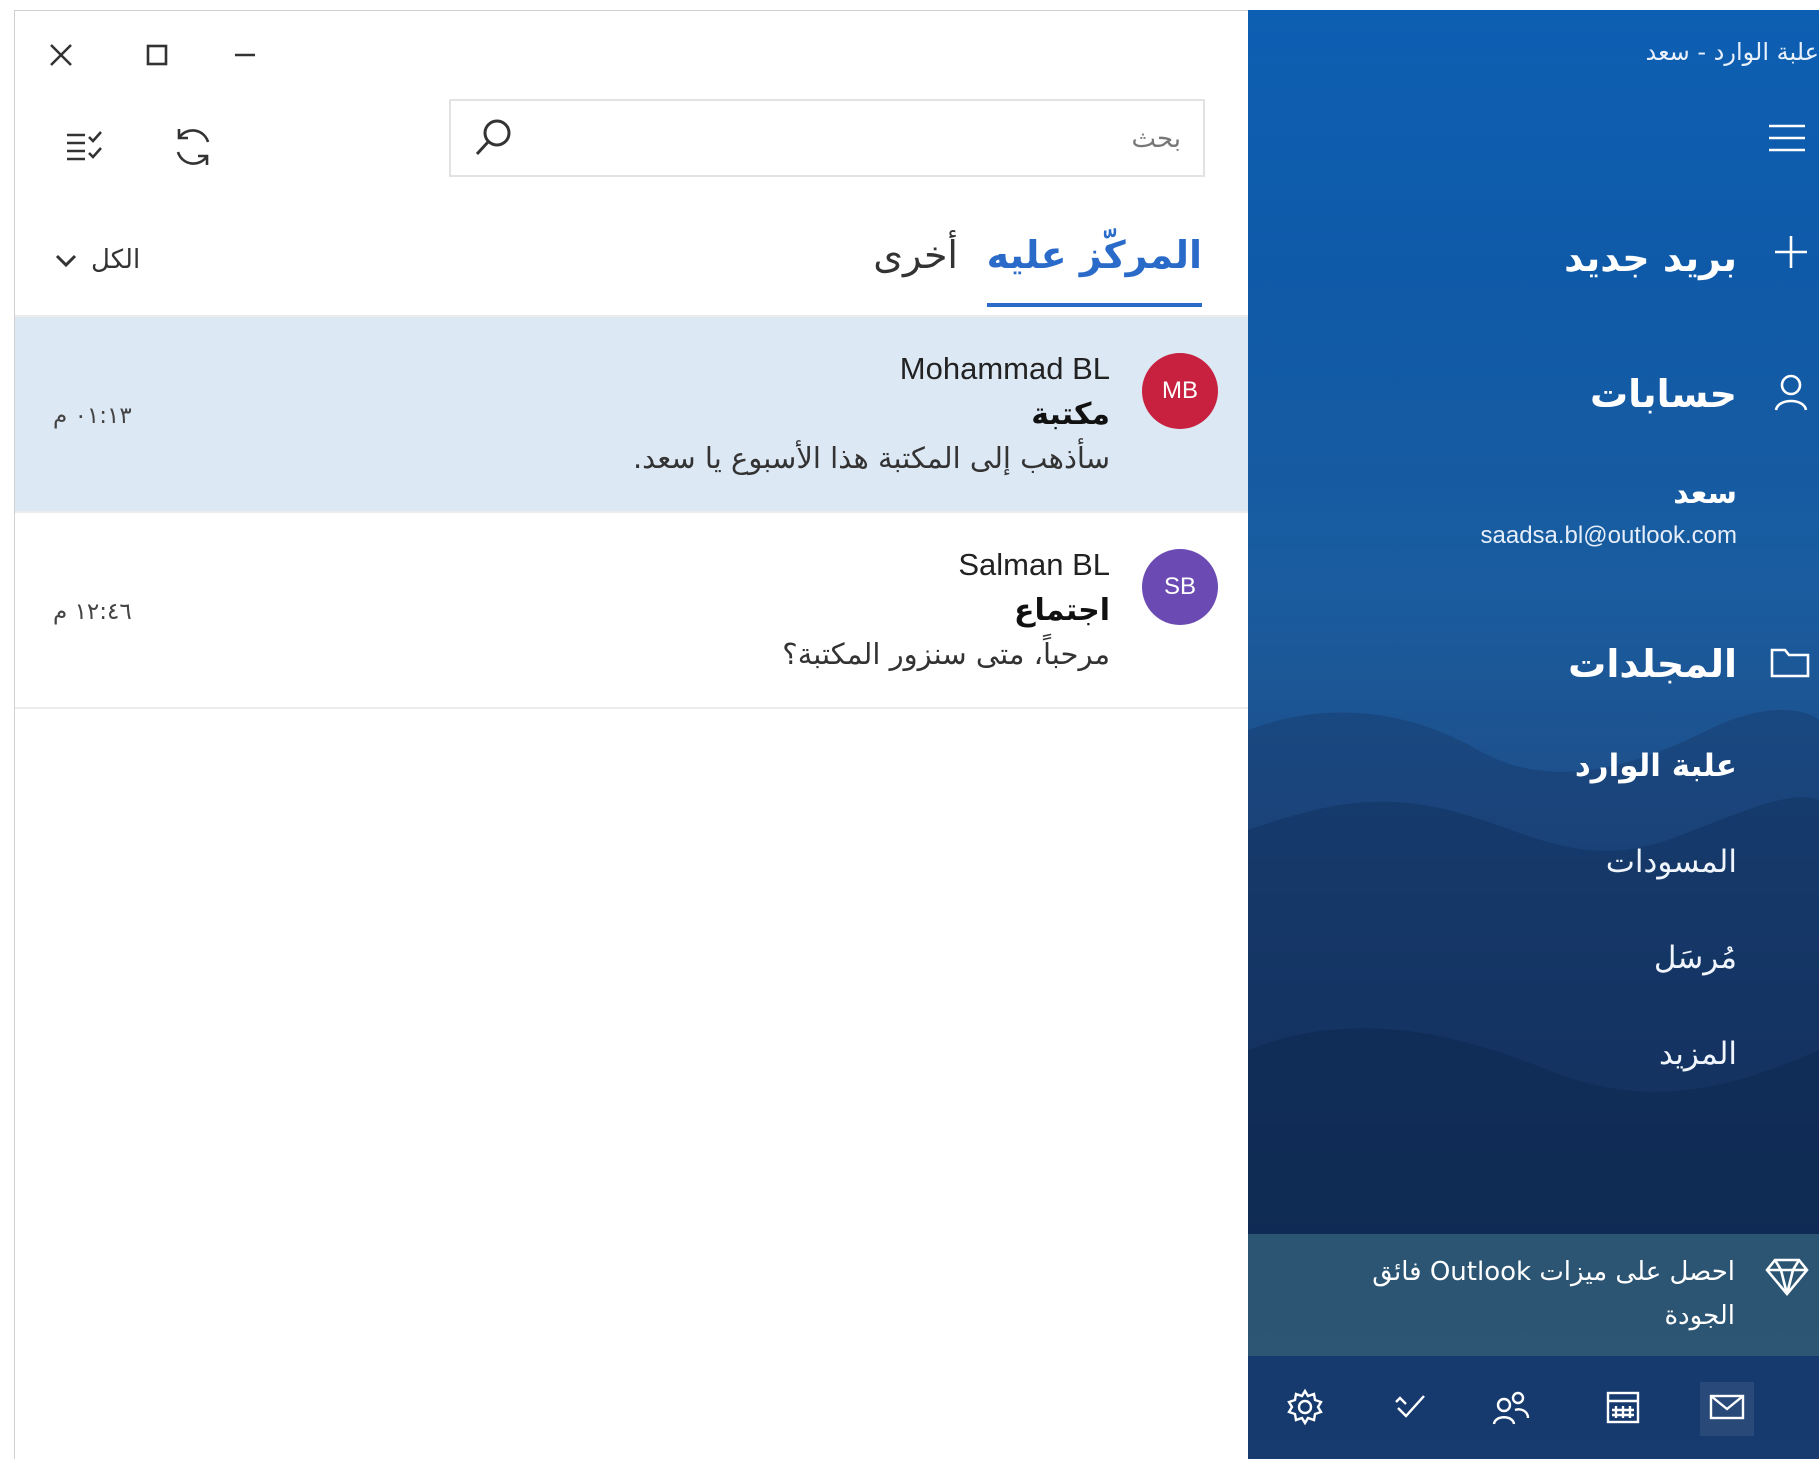 The width and height of the screenshot is (1819, 1459). I want to click on message-subject: اجتماع, so click(1061, 610).